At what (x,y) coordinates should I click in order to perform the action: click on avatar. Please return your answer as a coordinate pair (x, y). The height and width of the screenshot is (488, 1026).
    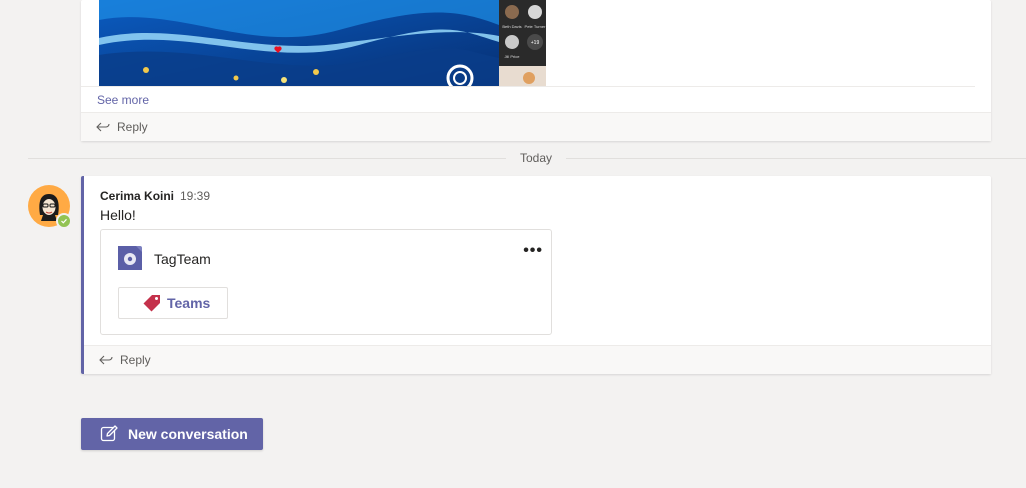
    Looking at the image, I should click on (50, 207).